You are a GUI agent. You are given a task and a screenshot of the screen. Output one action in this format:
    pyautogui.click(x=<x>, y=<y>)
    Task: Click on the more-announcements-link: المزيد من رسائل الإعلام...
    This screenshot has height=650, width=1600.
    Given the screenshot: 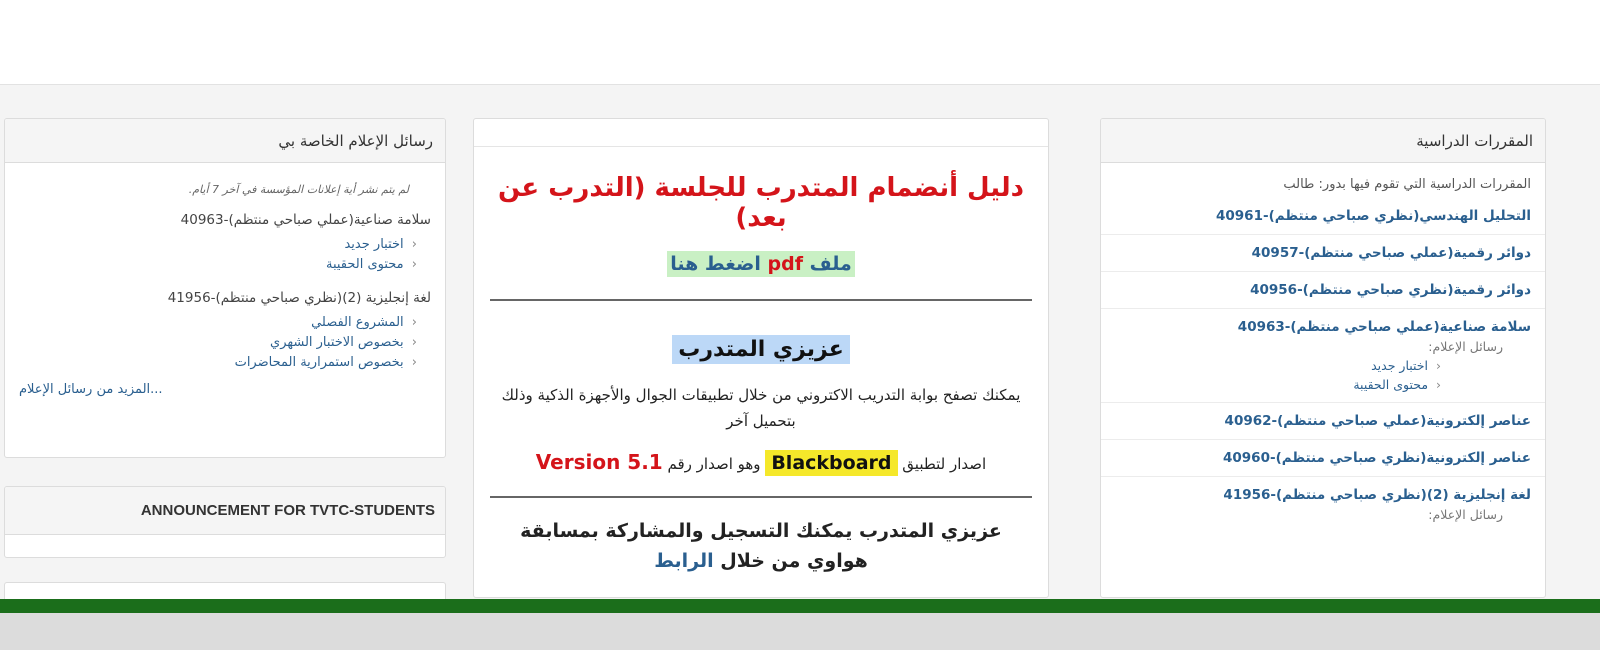 What is the action you would take?
    pyautogui.click(x=91, y=389)
    